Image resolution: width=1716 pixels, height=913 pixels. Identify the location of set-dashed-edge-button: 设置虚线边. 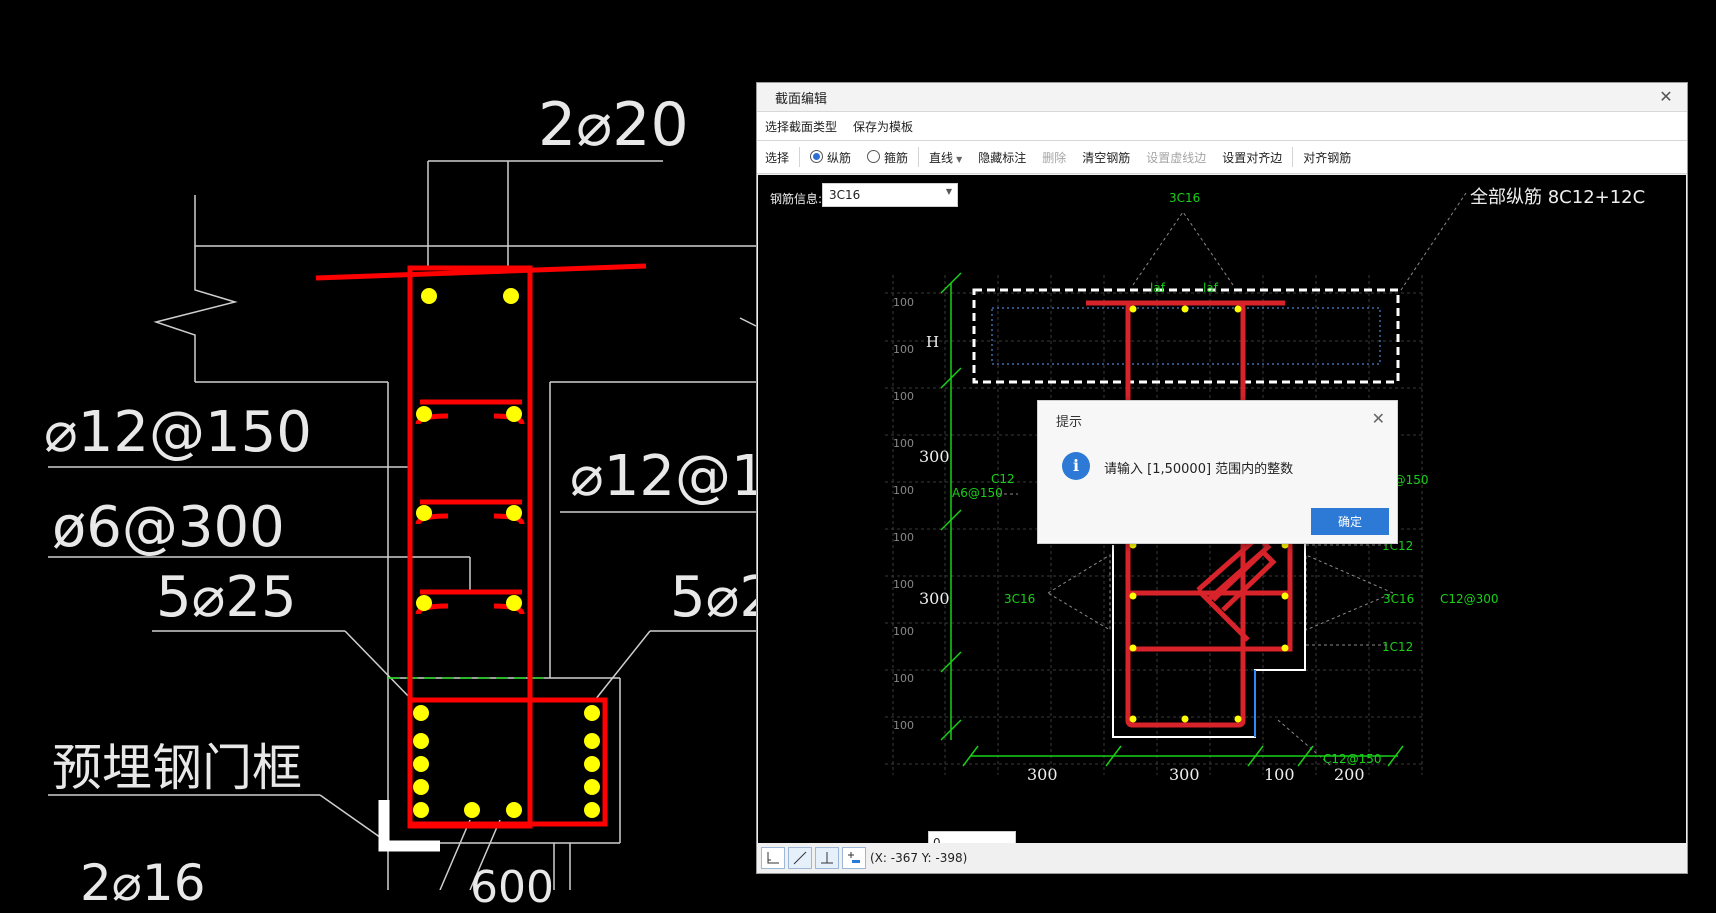
(1176, 157).